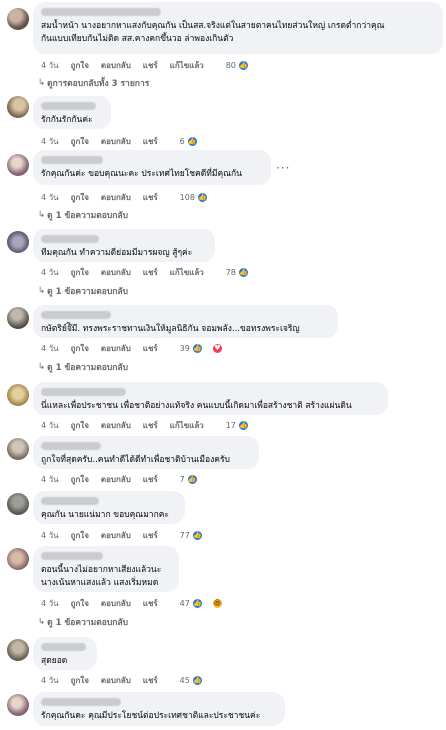 Image resolution: width=446 pixels, height=730 pixels. Describe the element at coordinates (243, 272) in the screenshot. I see `reaction-summary: 78 👍` at that location.